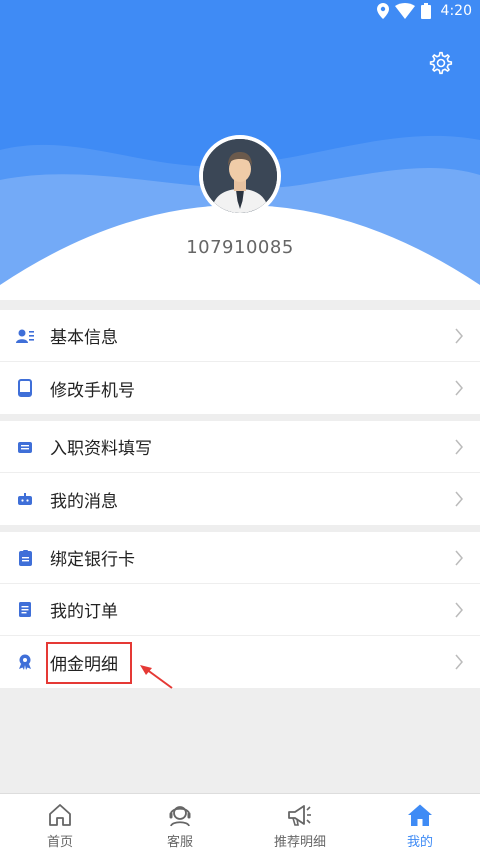 The width and height of the screenshot is (480, 853). What do you see at coordinates (25, 558) in the screenshot?
I see `bank-card-icon` at bounding box center [25, 558].